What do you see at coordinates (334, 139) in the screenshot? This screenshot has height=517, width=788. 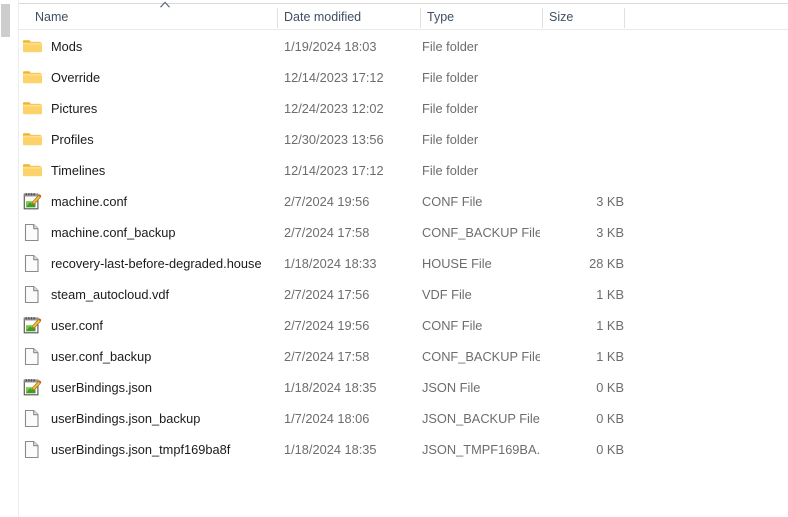 I see `date-modified-cell: 12/30/2023 13:56` at bounding box center [334, 139].